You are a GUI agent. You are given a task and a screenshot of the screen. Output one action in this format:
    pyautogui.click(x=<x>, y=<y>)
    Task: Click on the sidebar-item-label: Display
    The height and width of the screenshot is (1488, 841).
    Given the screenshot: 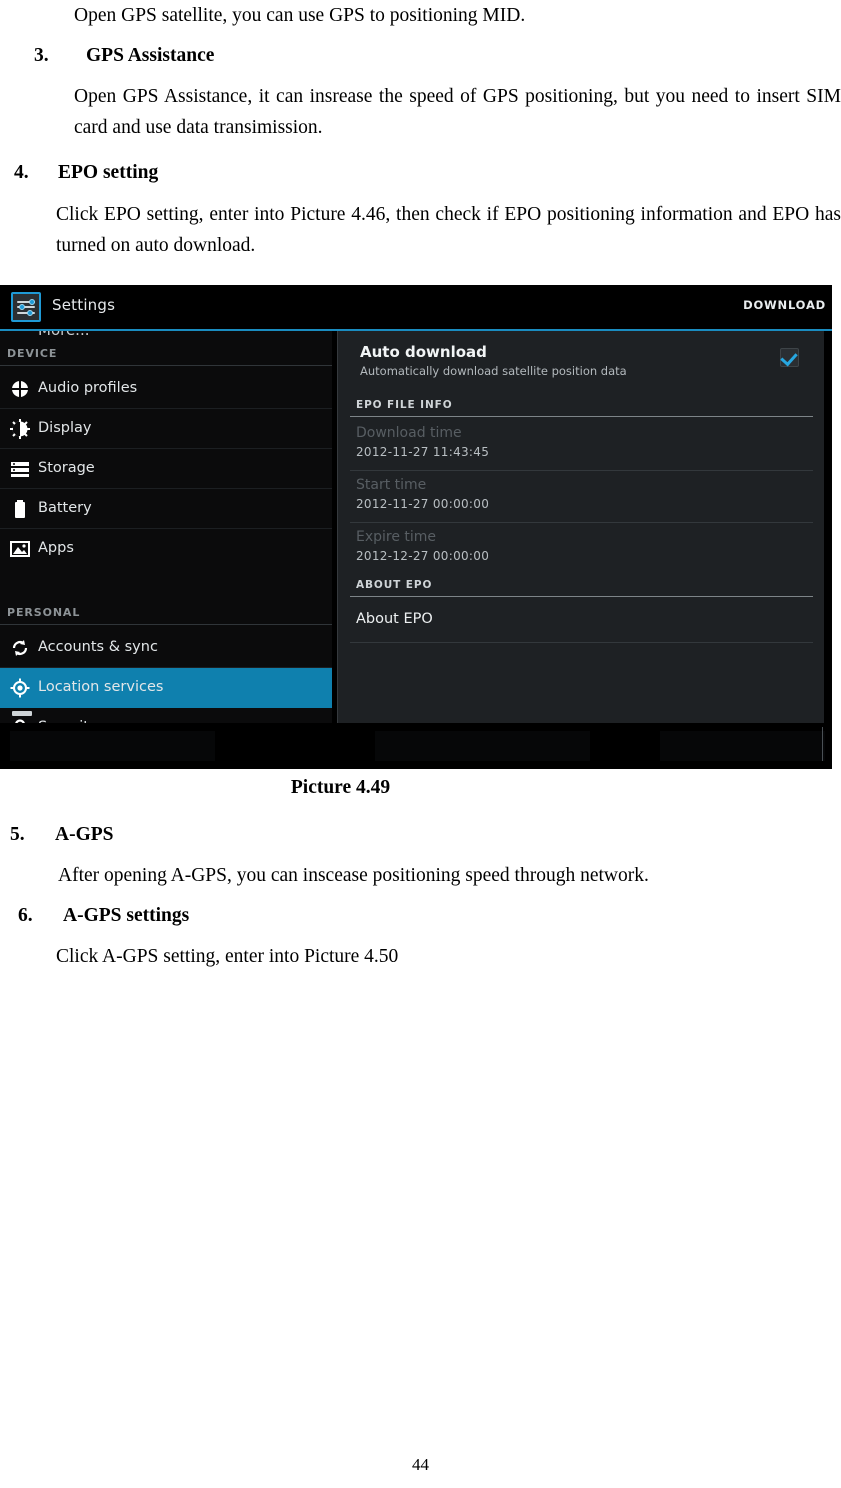 What is the action you would take?
    pyautogui.click(x=65, y=428)
    